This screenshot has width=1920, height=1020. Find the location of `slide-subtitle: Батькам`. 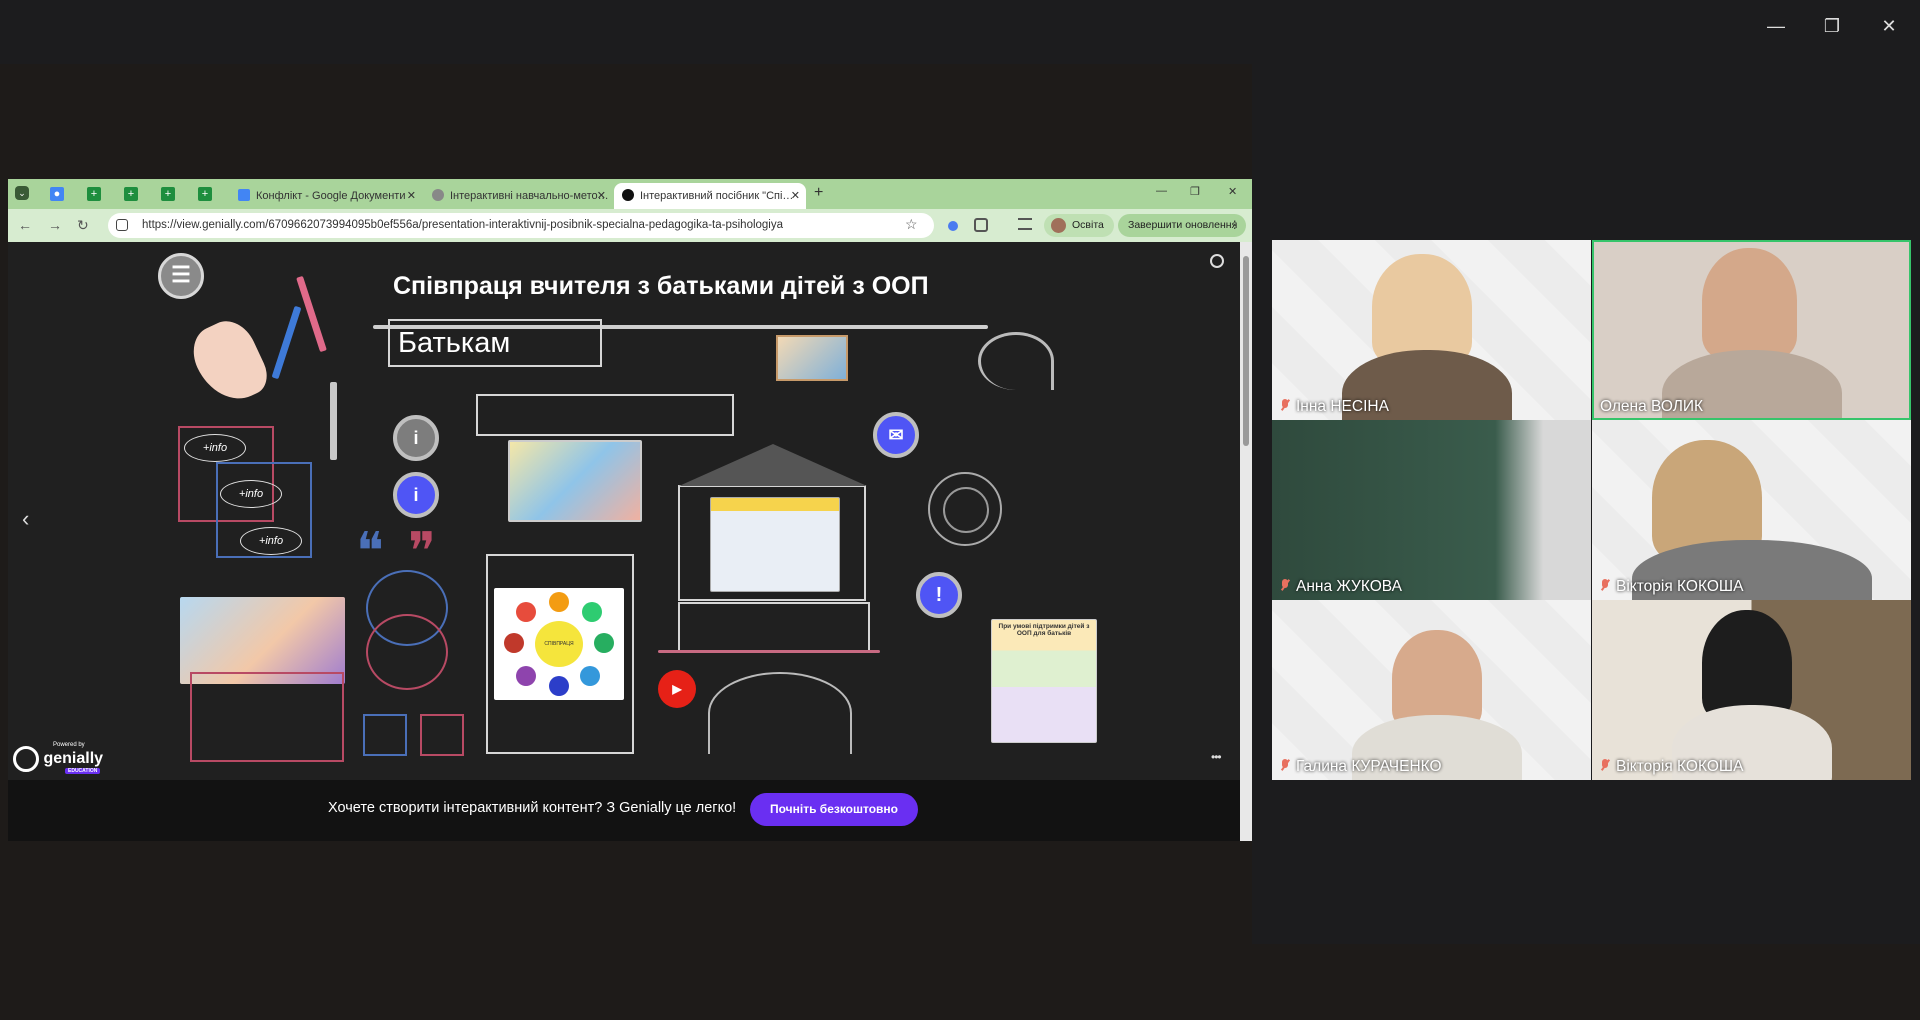

slide-subtitle: Батькам is located at coordinates (454, 343).